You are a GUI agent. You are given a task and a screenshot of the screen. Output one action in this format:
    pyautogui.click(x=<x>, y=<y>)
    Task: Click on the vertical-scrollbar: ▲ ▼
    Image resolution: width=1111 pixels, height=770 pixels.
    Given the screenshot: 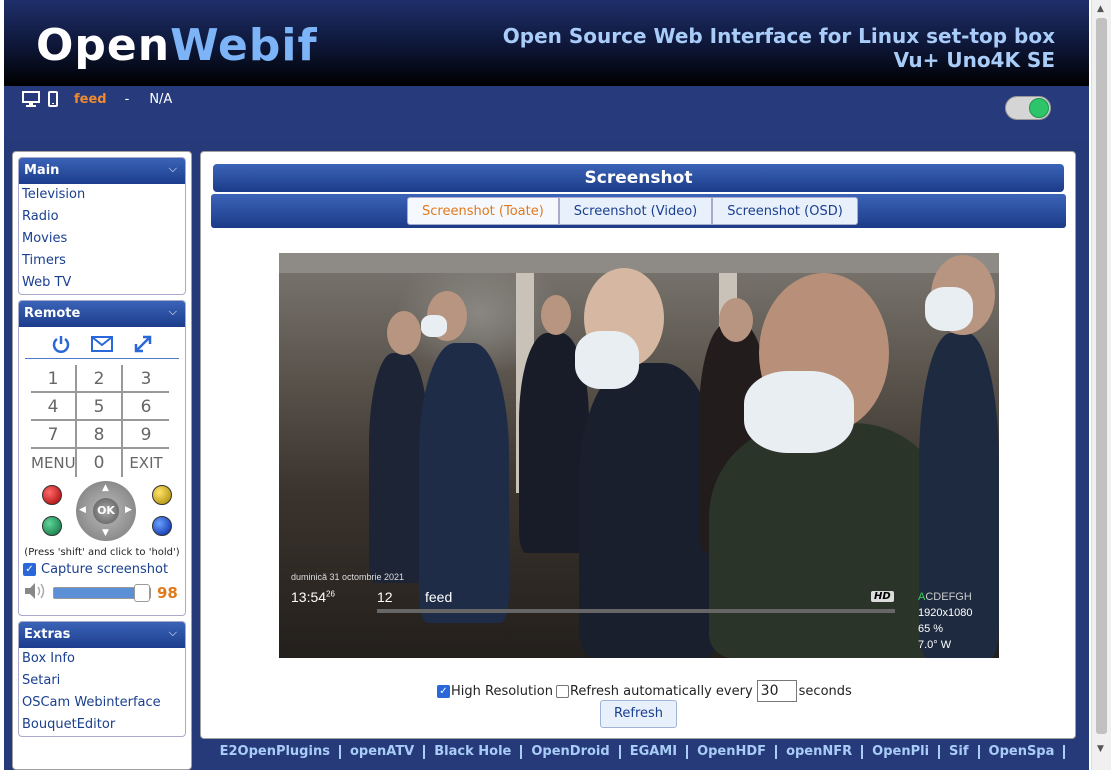 What is the action you would take?
    pyautogui.click(x=1101, y=385)
    